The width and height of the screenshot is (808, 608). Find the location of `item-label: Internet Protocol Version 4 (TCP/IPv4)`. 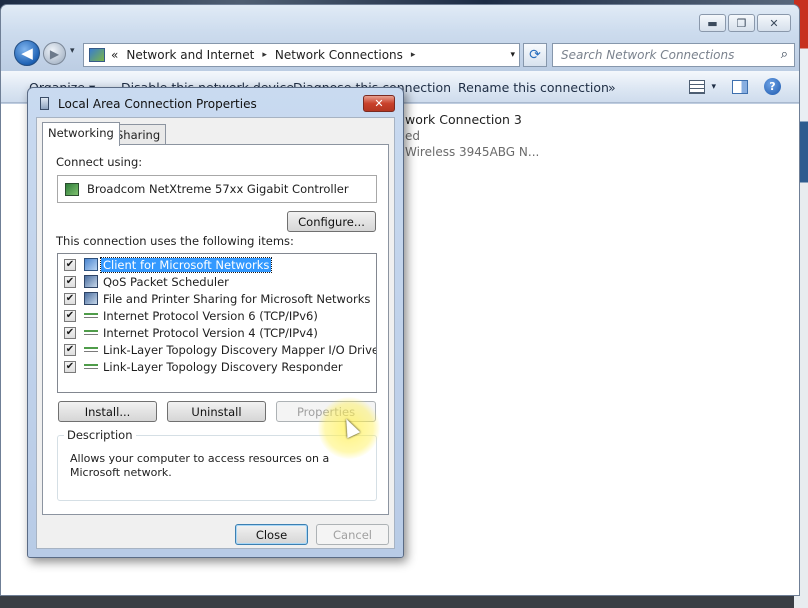

item-label: Internet Protocol Version 4 (TCP/IPv4) is located at coordinates (210, 332).